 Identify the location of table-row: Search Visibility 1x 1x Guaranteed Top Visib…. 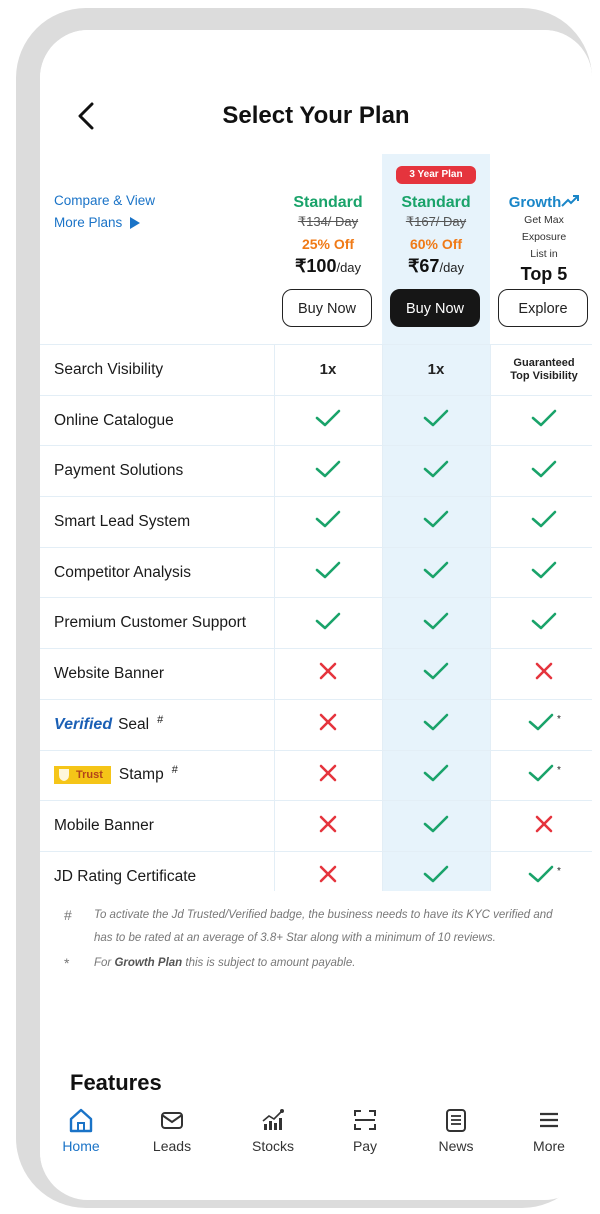
(316, 369).